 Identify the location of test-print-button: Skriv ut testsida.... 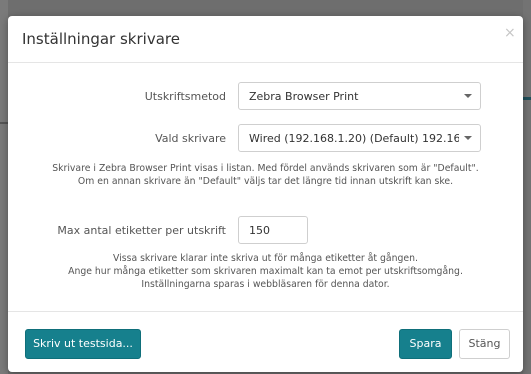
(83, 344).